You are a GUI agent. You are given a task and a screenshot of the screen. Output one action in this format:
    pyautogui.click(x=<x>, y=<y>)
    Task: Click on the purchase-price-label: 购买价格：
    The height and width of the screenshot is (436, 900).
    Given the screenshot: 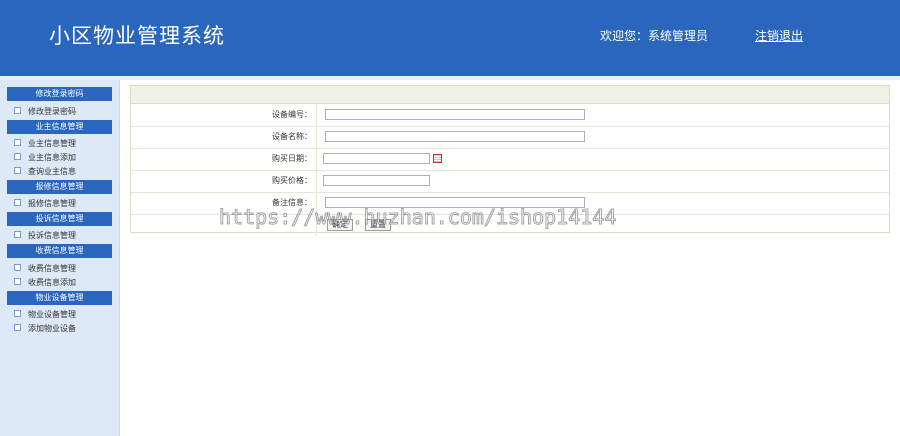 What is the action you would take?
    pyautogui.click(x=224, y=181)
    